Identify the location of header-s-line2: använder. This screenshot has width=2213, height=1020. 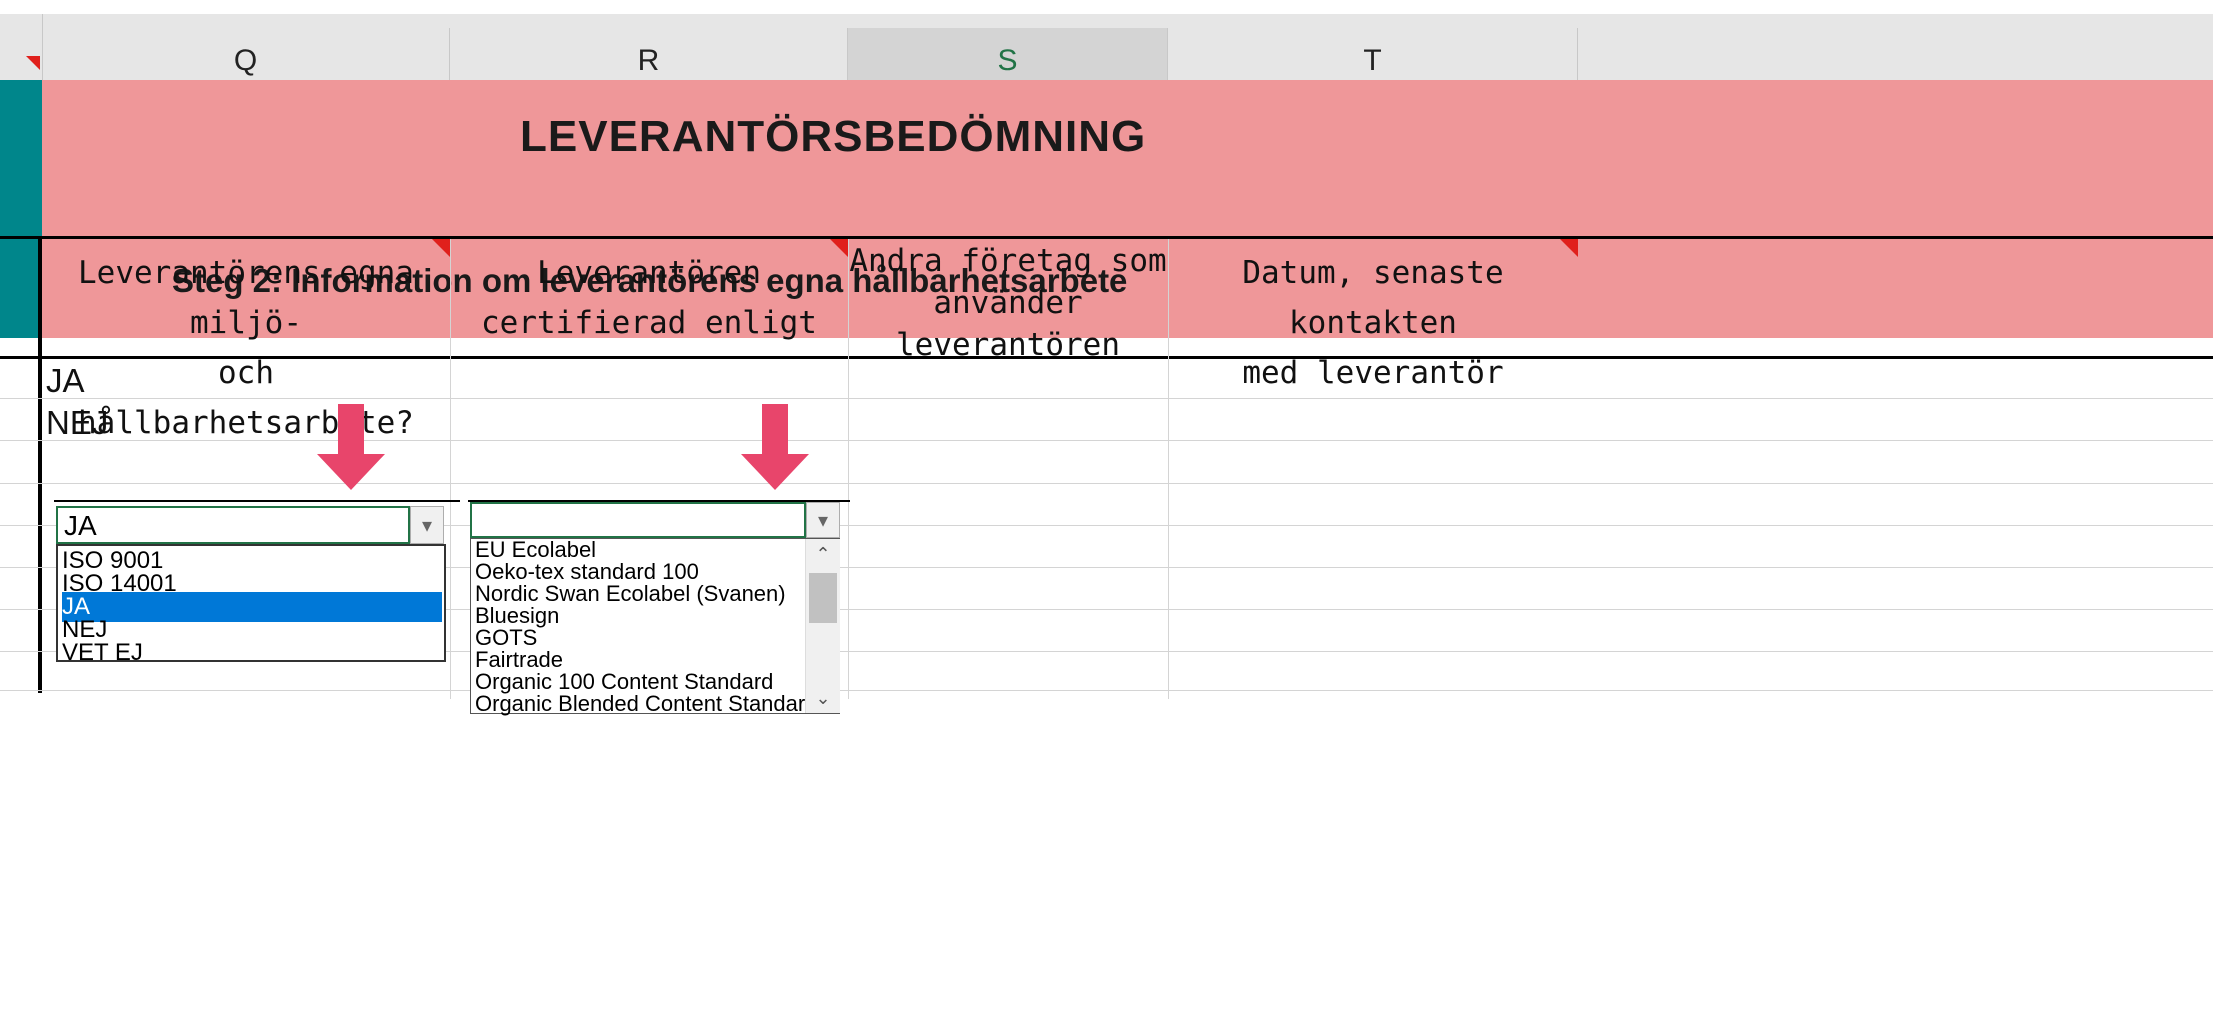
(1008, 303).